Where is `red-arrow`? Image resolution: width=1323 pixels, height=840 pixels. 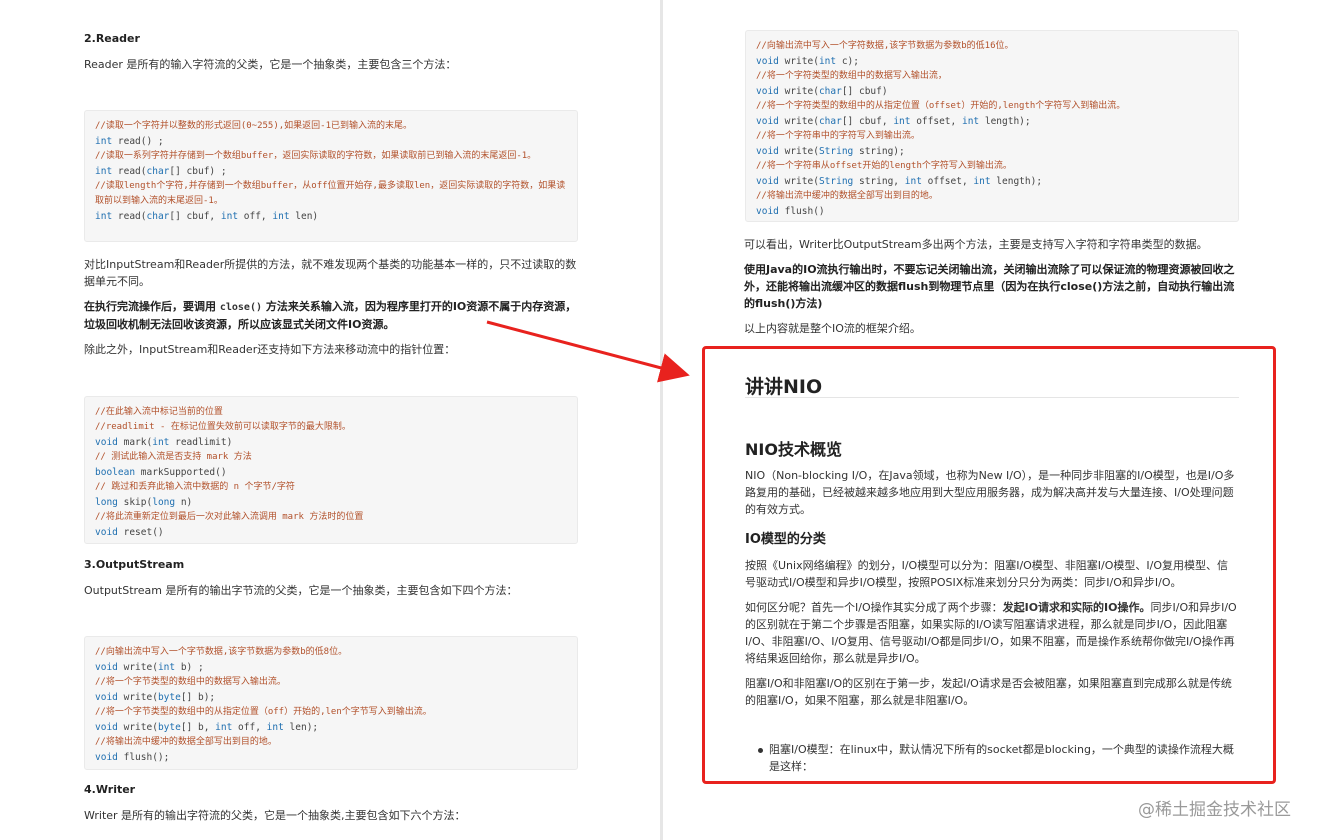
red-arrow is located at coordinates (588, 351).